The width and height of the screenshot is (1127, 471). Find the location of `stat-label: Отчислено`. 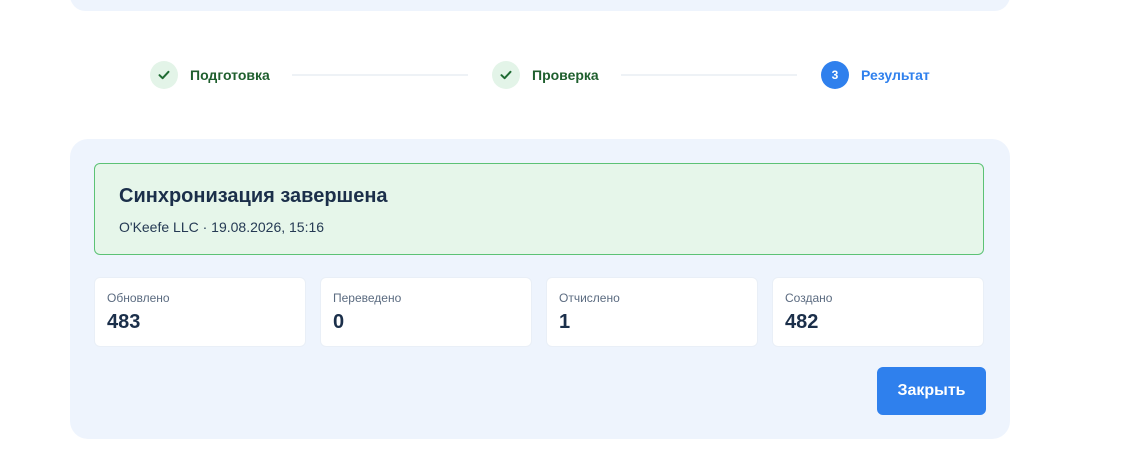

stat-label: Отчислено is located at coordinates (589, 298).